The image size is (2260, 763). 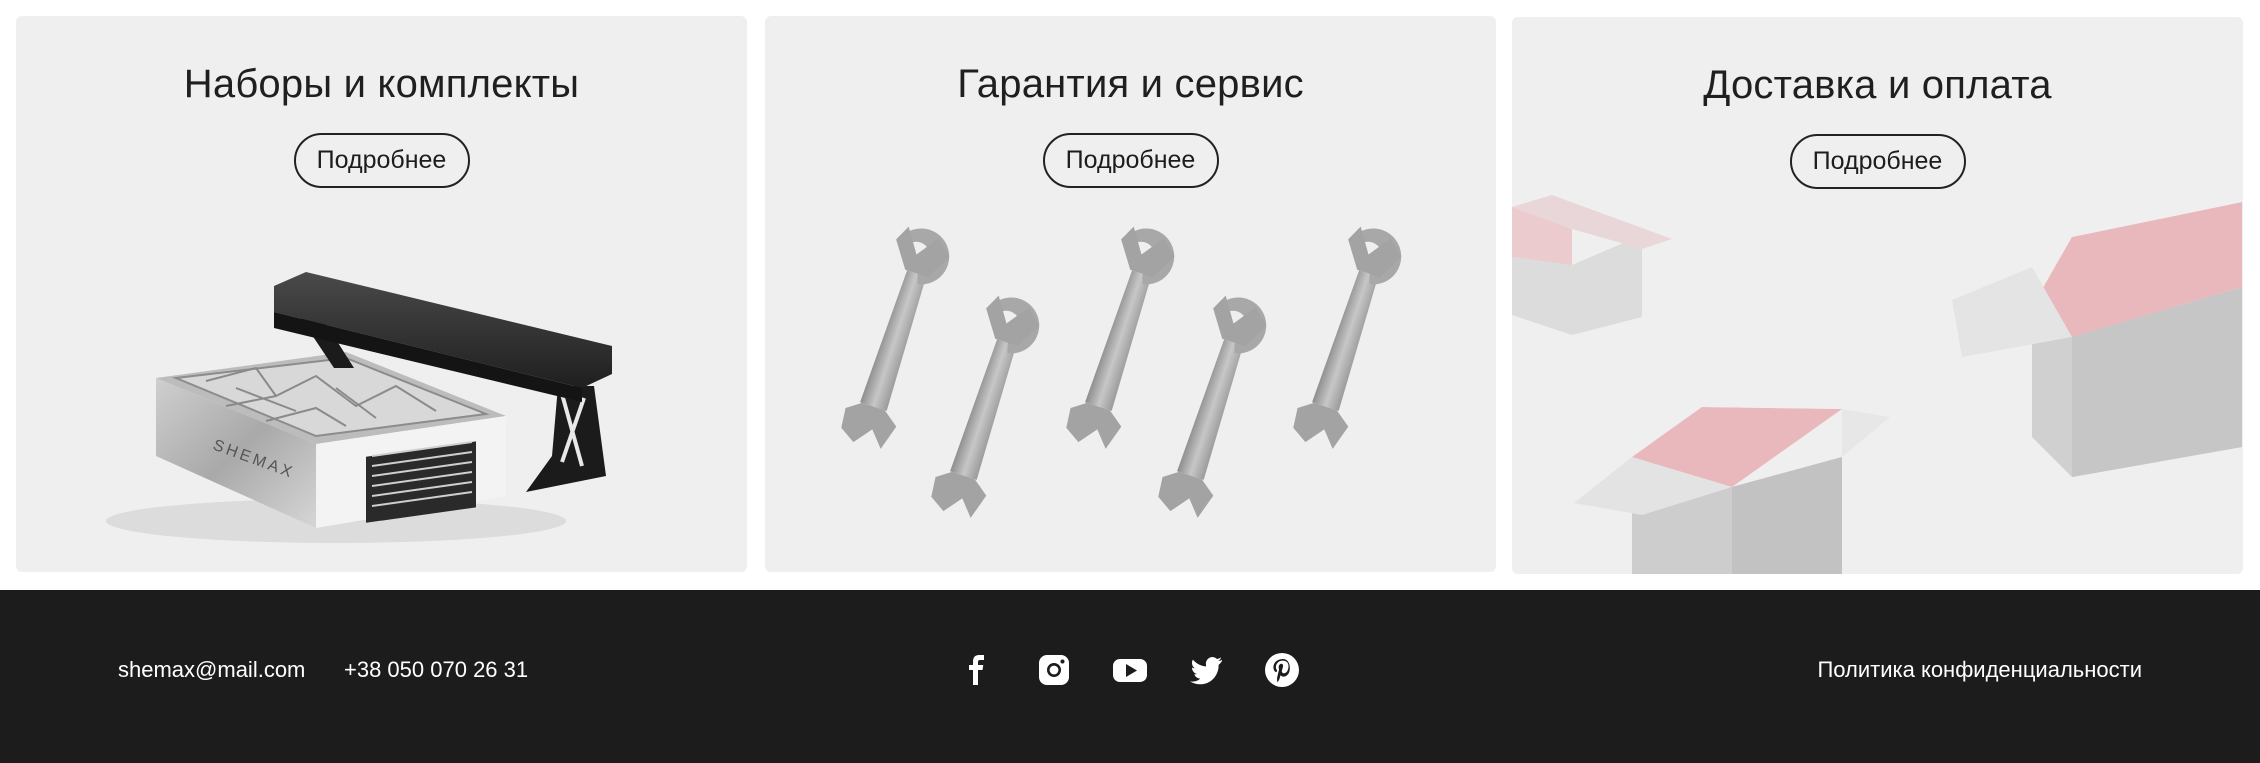 What do you see at coordinates (436, 670) in the screenshot?
I see `footer-phone-link: +38 050 070 26 31` at bounding box center [436, 670].